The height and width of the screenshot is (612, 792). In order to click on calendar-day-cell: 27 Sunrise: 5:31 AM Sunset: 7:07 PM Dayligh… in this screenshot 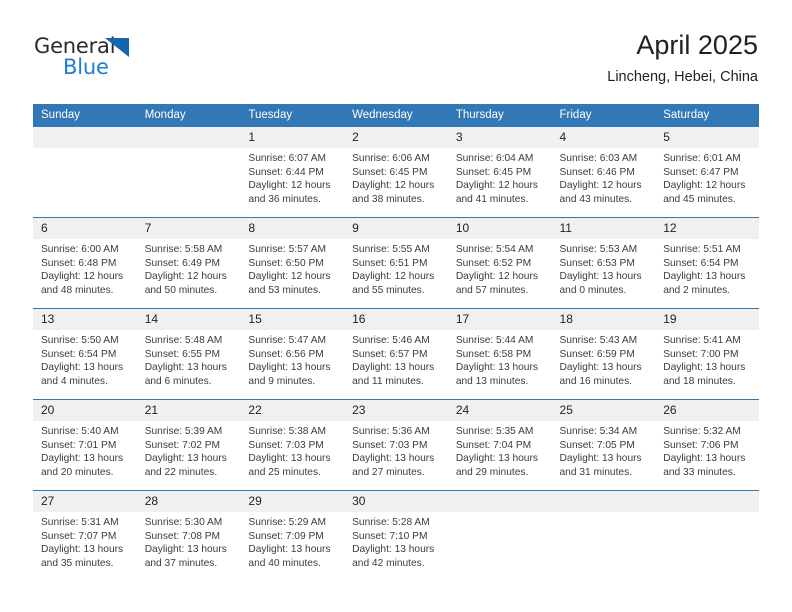, I will do `click(85, 535)`.